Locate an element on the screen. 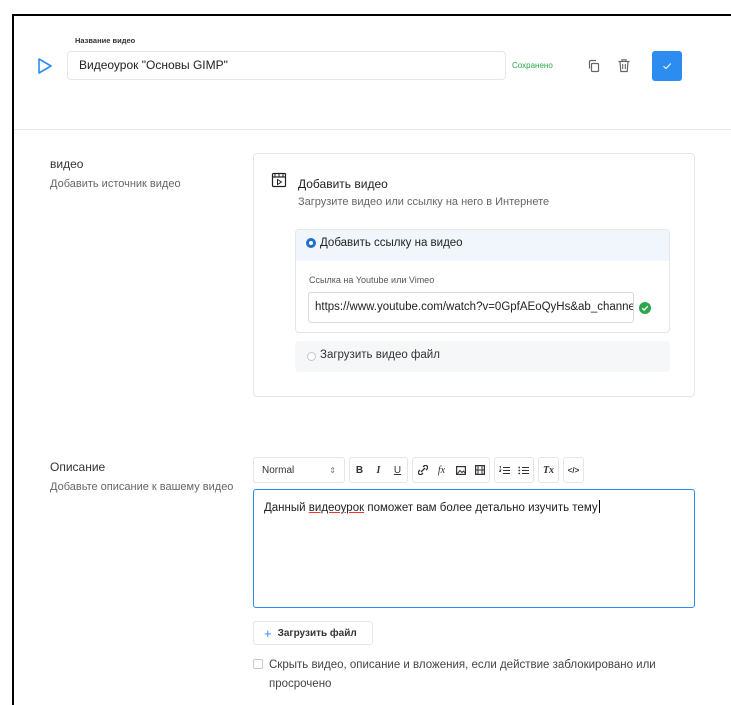  upload-video-radio is located at coordinates (311, 356).